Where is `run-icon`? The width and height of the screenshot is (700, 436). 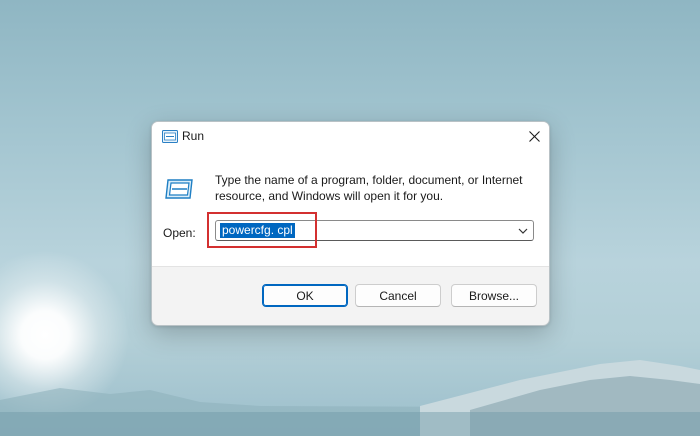
run-icon is located at coordinates (170, 136).